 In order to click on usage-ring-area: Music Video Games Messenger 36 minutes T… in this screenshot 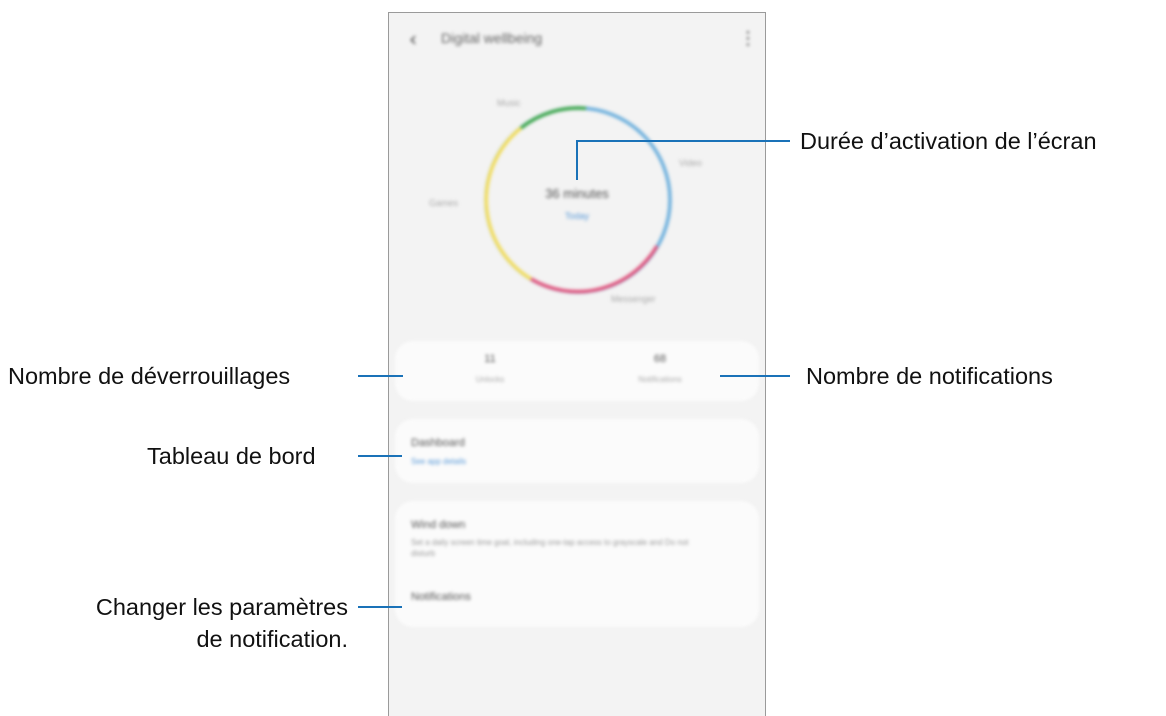, I will do `click(577, 203)`.